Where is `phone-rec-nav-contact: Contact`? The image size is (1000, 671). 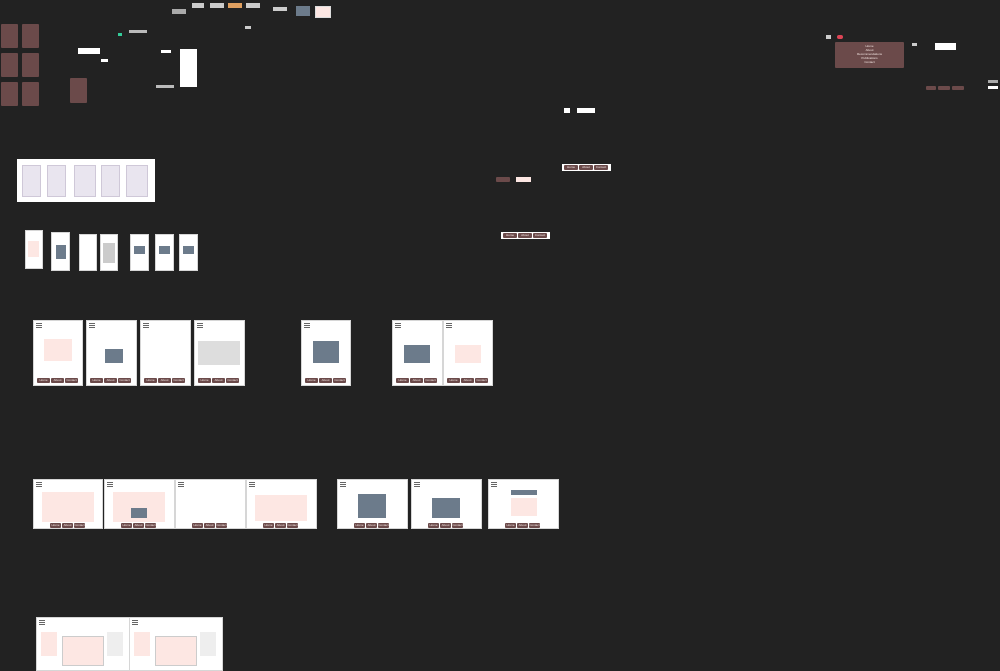 phone-rec-nav-contact: Contact is located at coordinates (178, 380).